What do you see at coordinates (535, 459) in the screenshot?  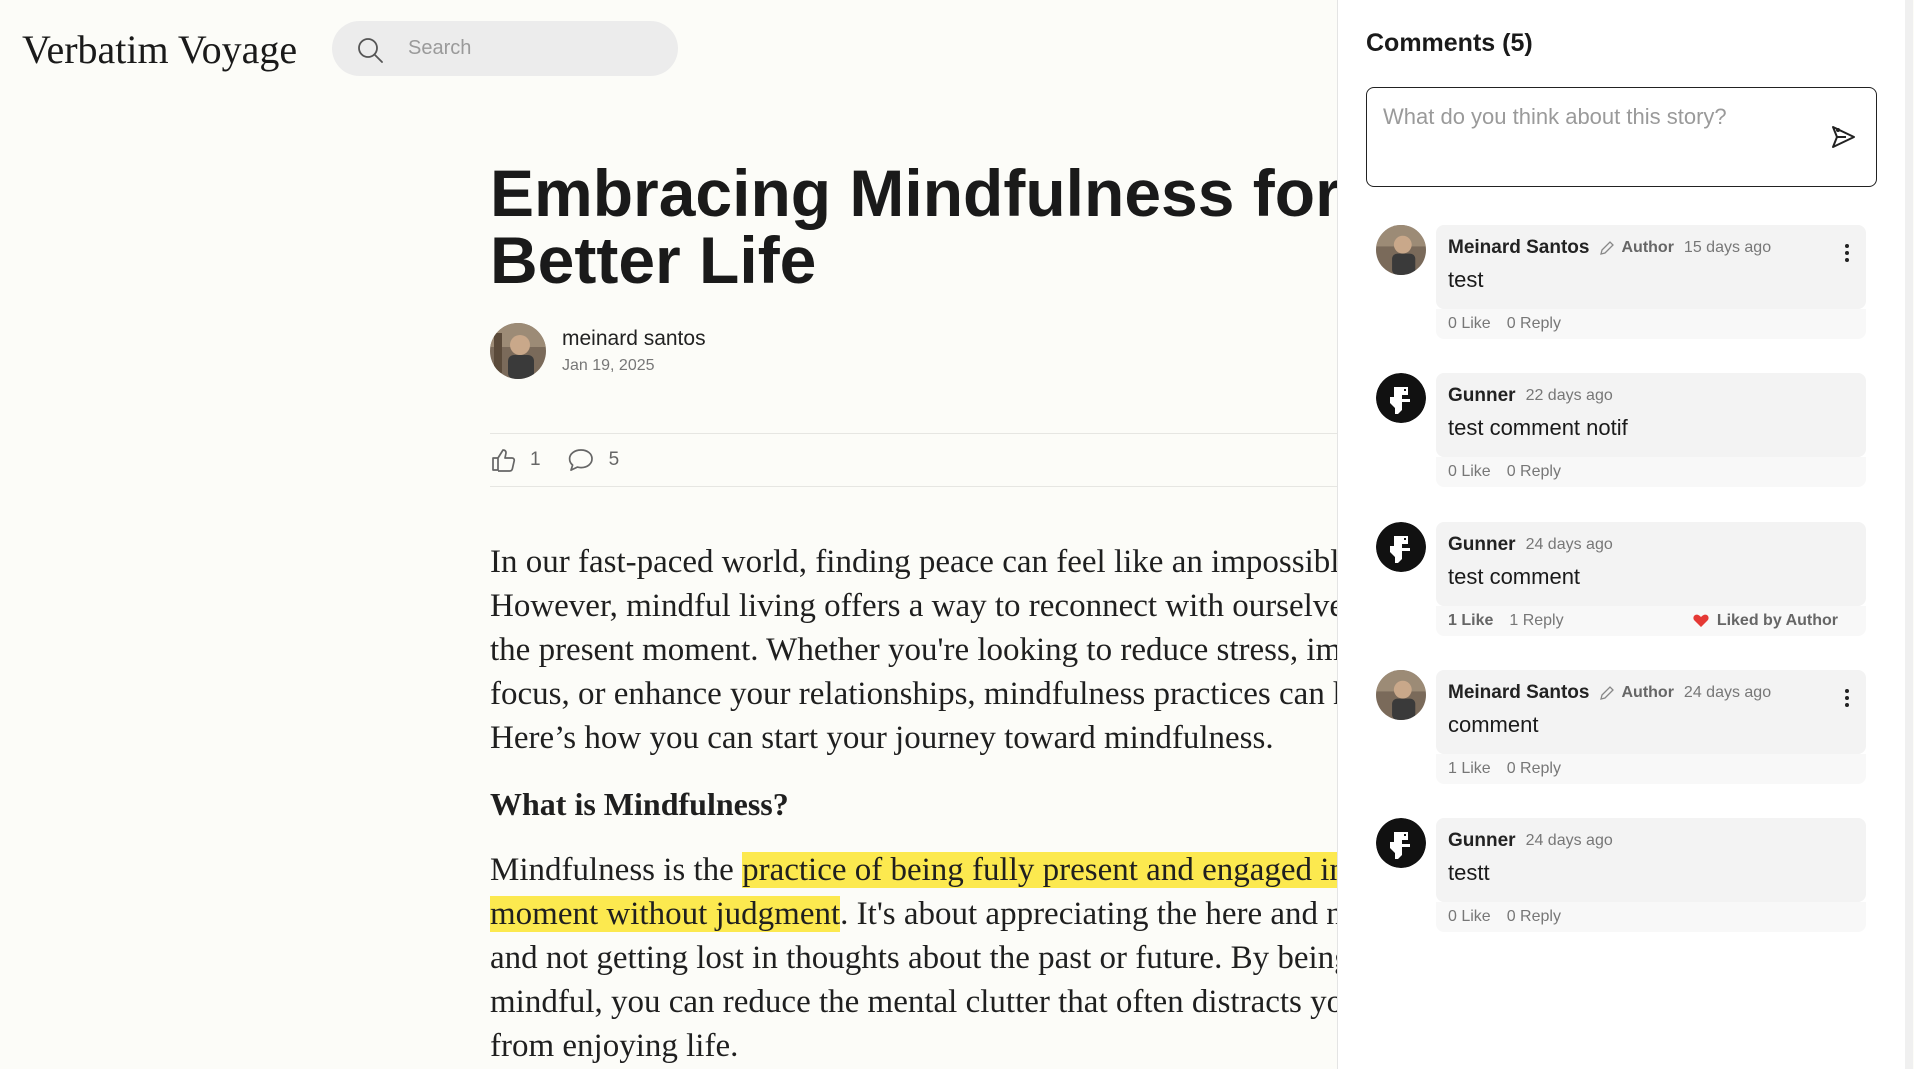 I see `like-count: 1` at bounding box center [535, 459].